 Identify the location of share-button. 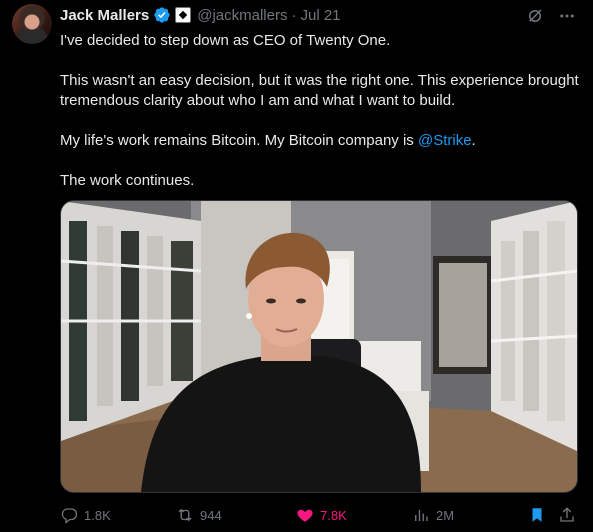
(567, 515).